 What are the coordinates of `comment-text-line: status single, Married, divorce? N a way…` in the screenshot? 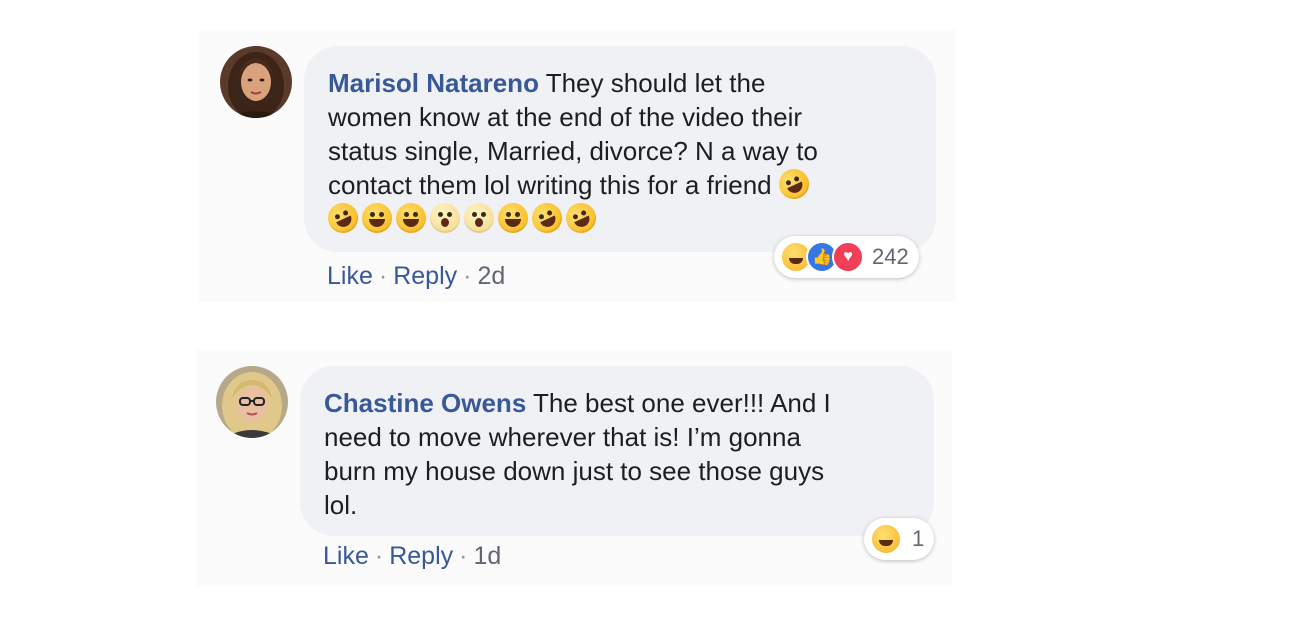 It's located at (573, 151).